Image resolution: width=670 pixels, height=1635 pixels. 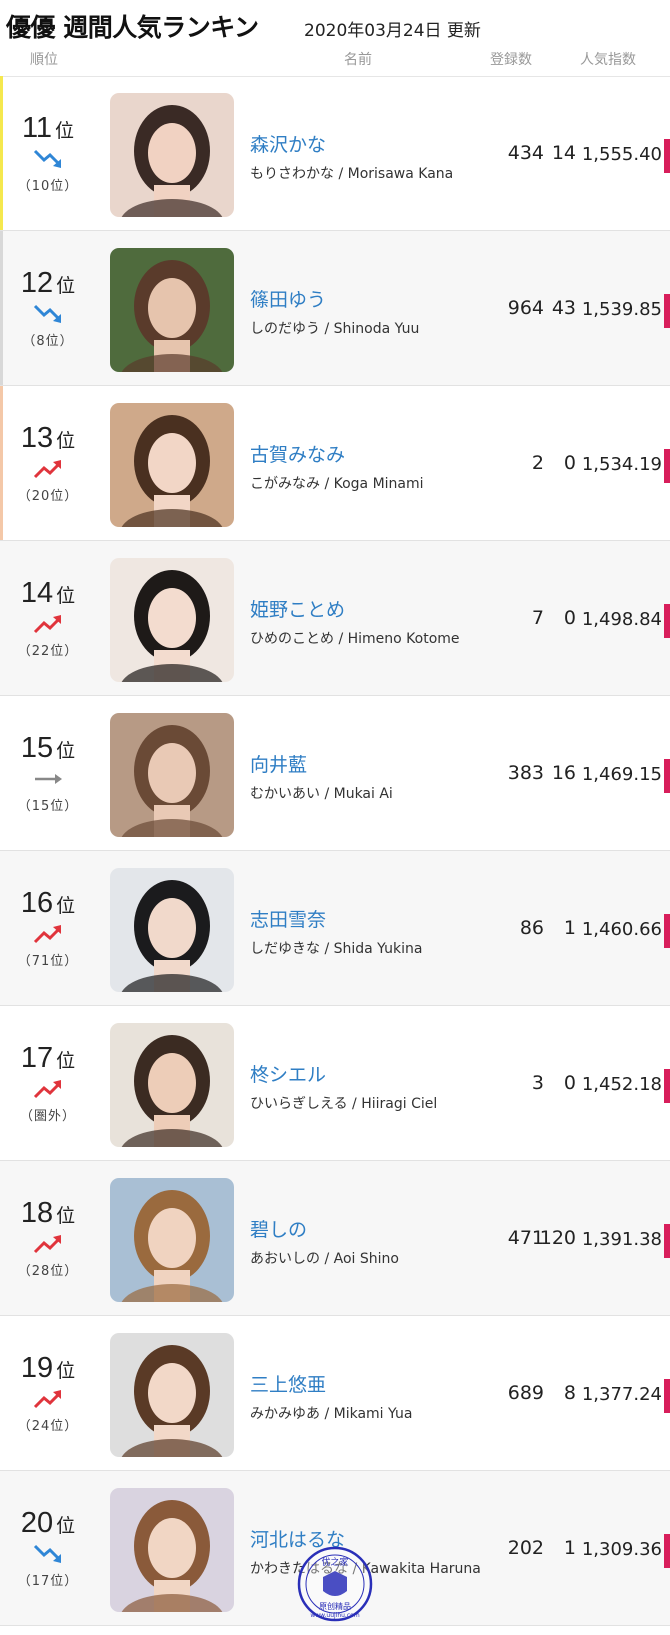 I want to click on rank-cell: 14 位 （22位）, so click(x=48, y=618).